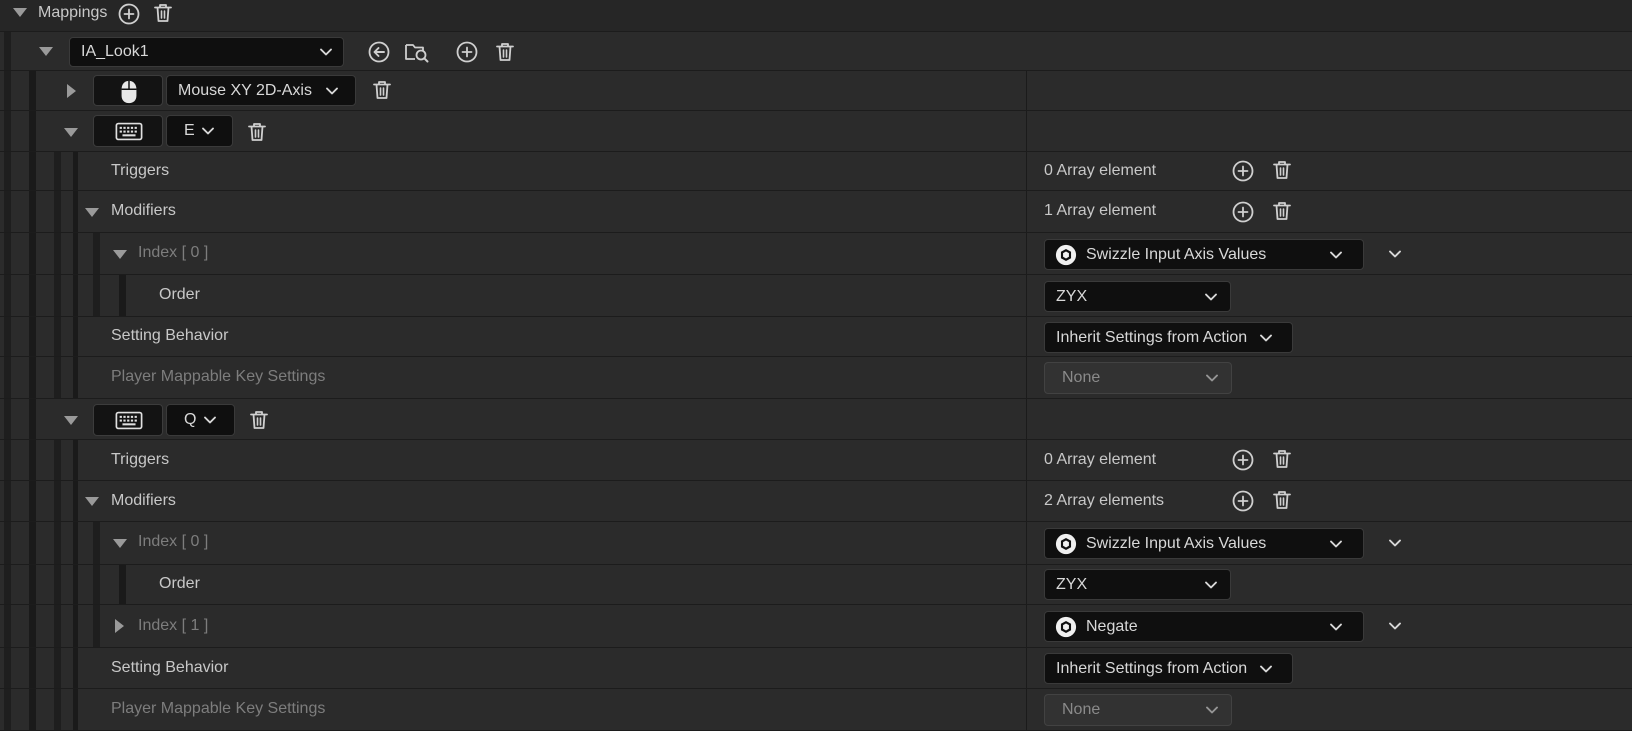  Describe the element at coordinates (816, 710) in the screenshot. I see `player-mappable-row: Player Mappable Key Settings None` at that location.